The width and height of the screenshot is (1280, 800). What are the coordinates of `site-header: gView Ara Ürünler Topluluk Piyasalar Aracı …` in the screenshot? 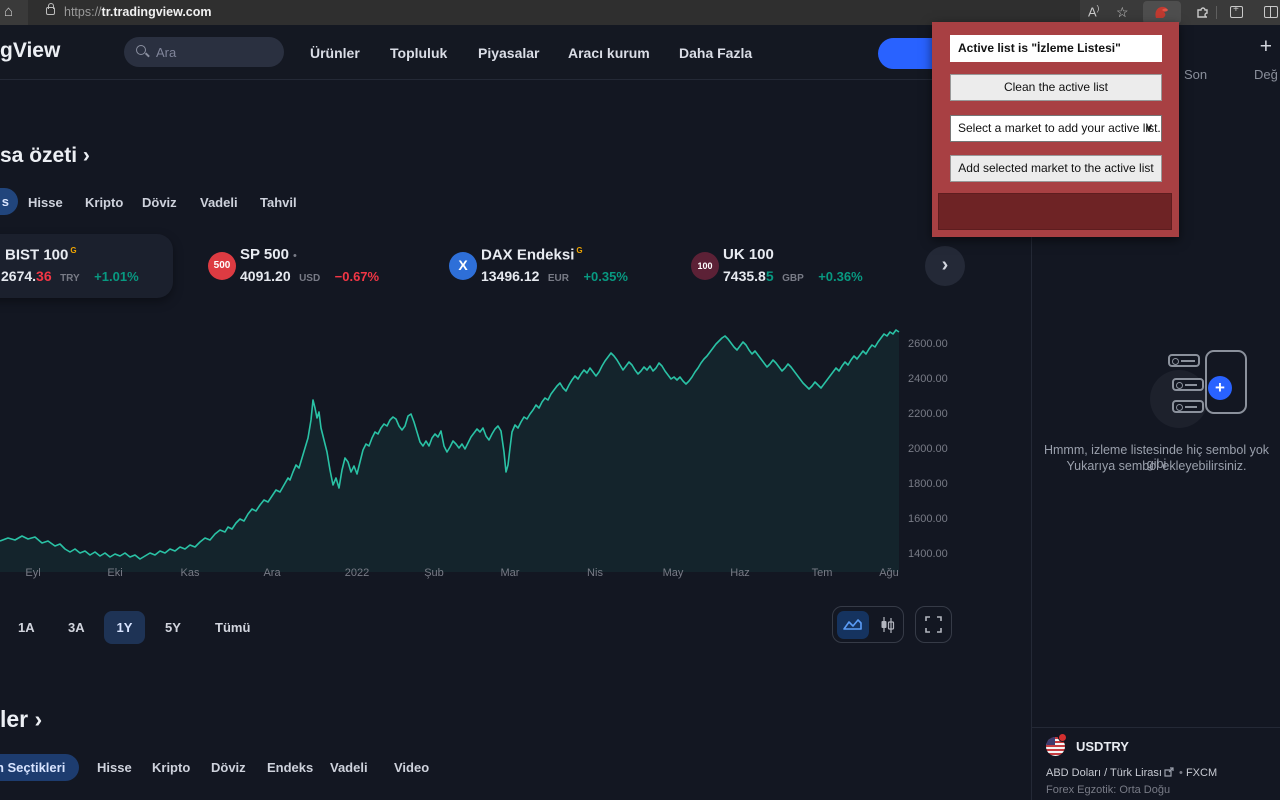 It's located at (515, 52).